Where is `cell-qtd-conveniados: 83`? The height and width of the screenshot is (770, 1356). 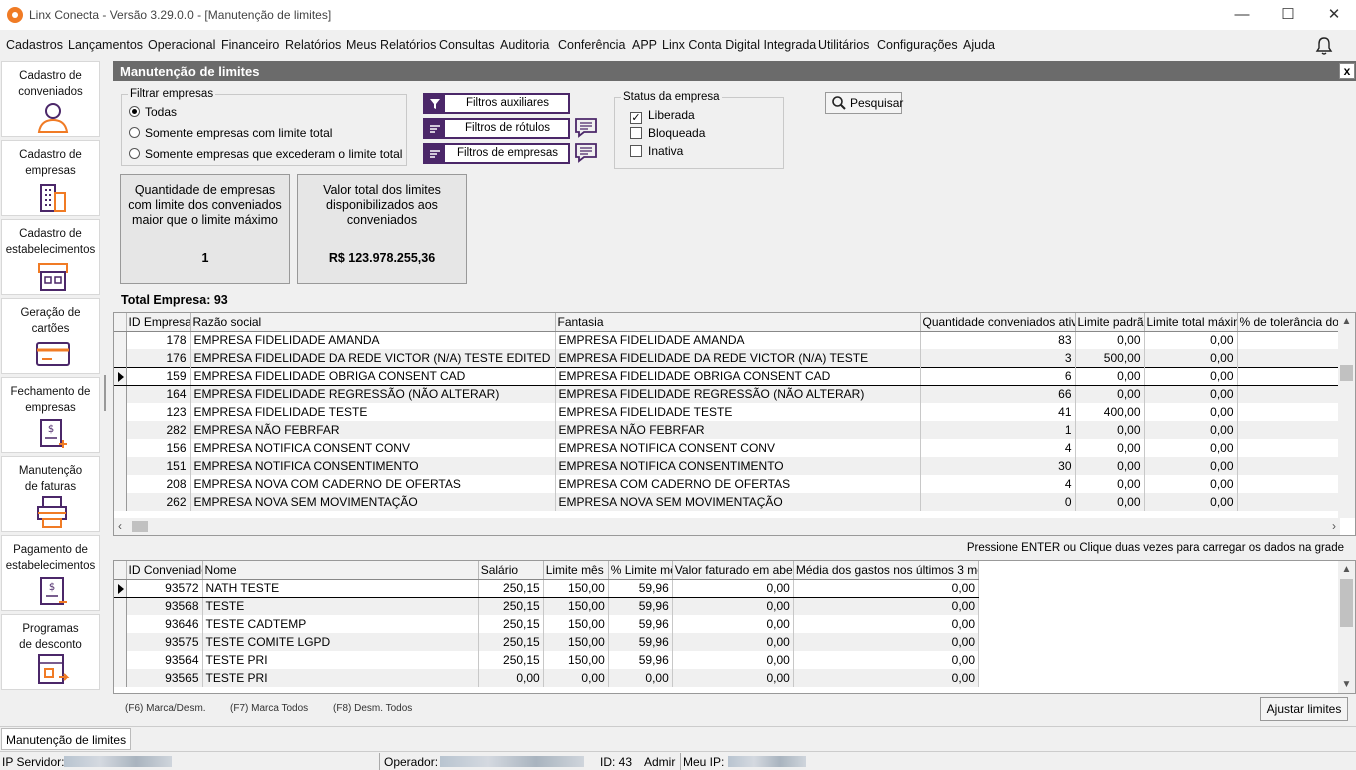
cell-qtd-conveniados: 83 is located at coordinates (998, 340).